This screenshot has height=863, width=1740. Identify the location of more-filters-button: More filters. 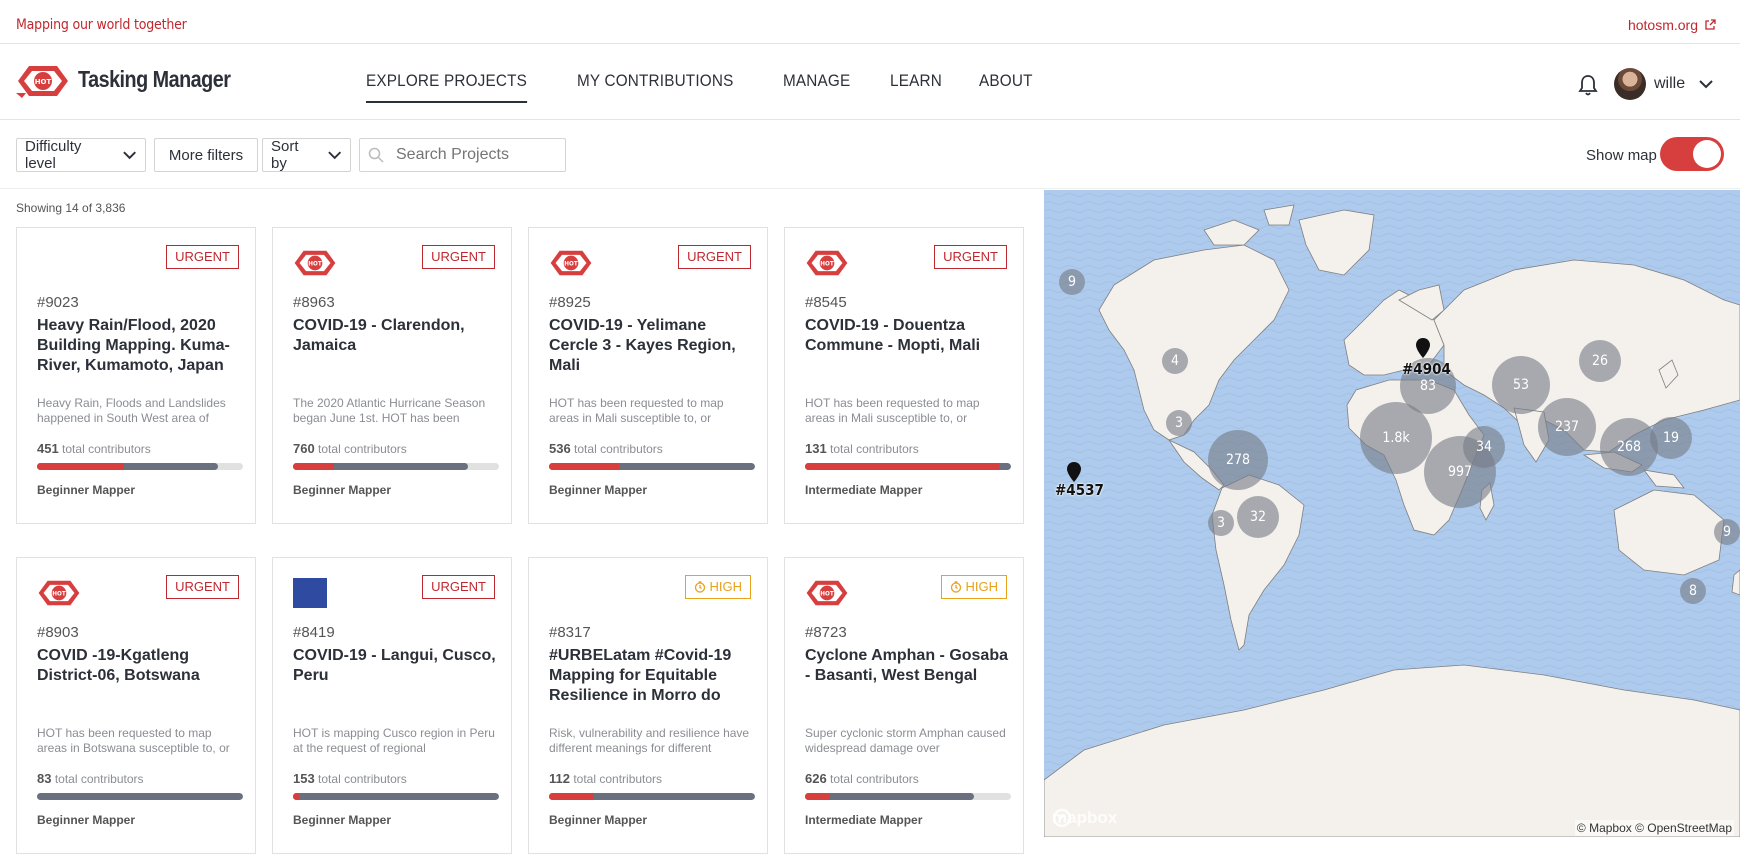
(206, 155).